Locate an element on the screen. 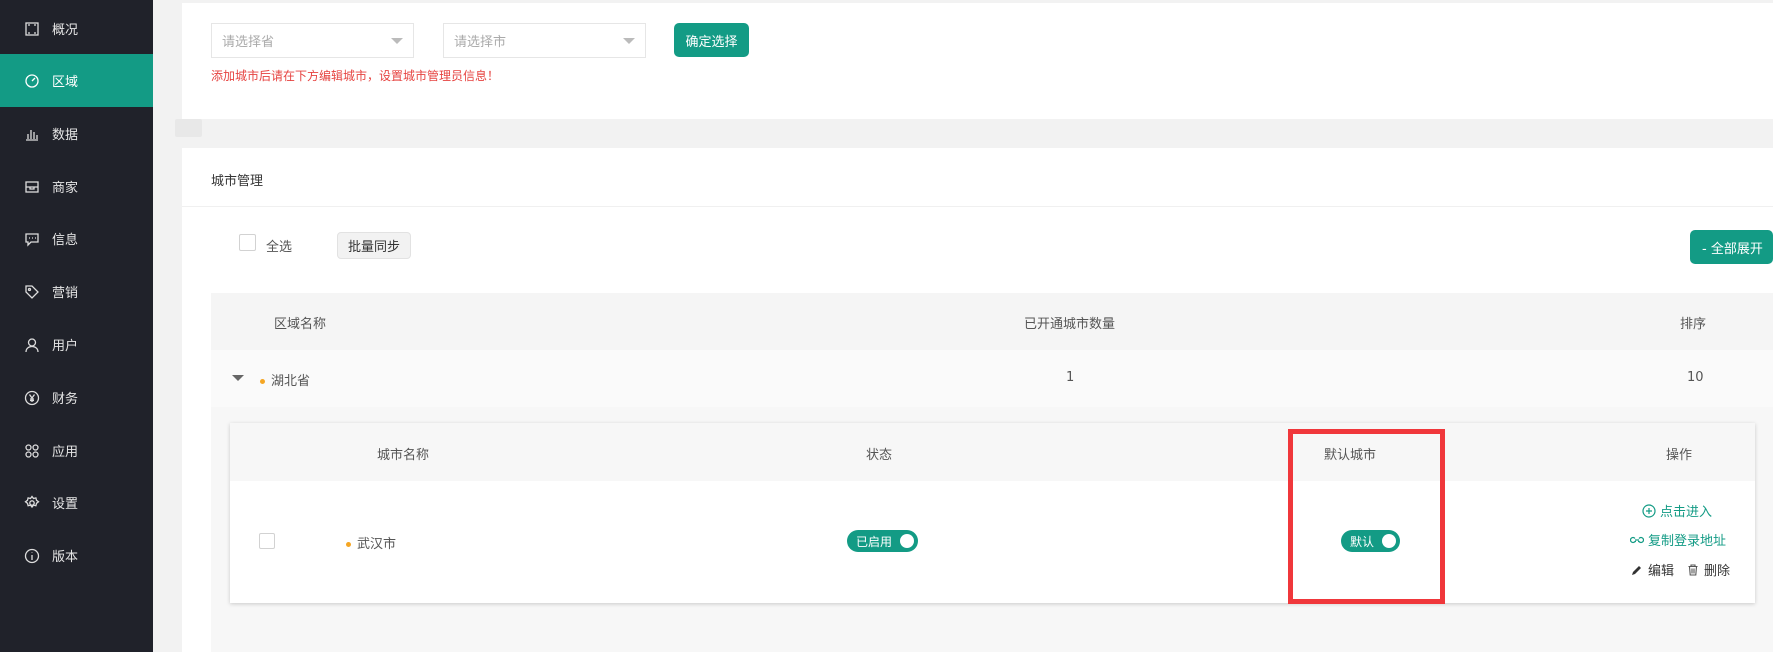 The height and width of the screenshot is (652, 1773). region-sort: 10 is located at coordinates (1695, 377).